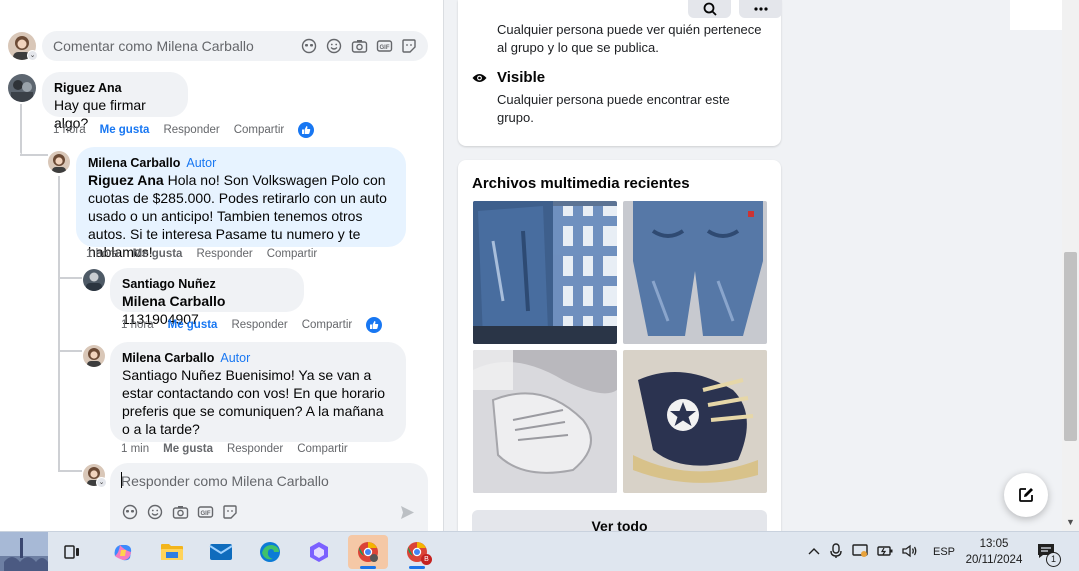  What do you see at coordinates (581, 183) in the screenshot?
I see `media-title: Archivos multimedia recientes` at bounding box center [581, 183].